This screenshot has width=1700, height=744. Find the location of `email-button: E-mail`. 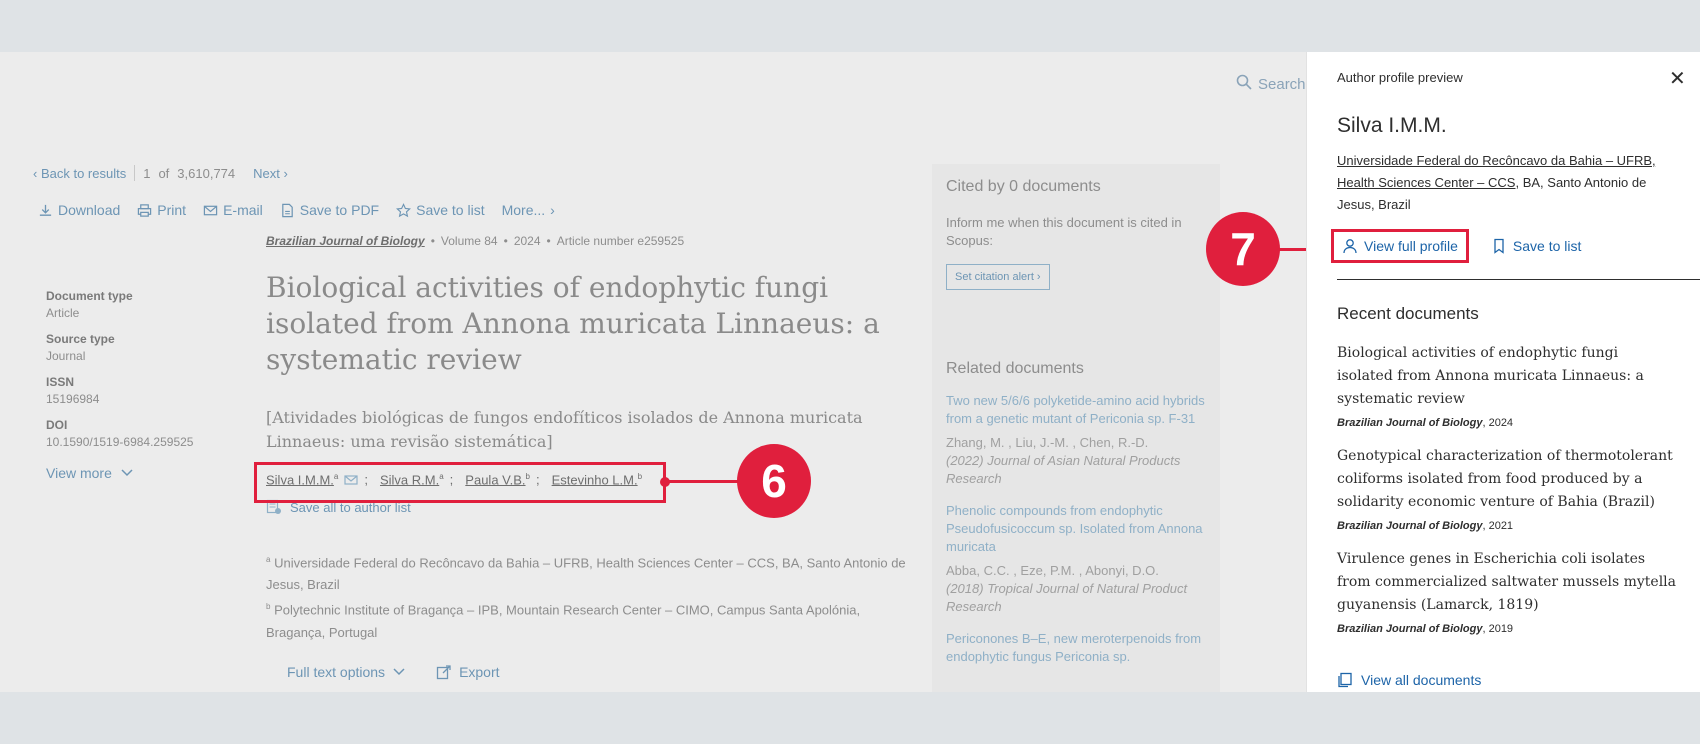

email-button: E-mail is located at coordinates (233, 210).